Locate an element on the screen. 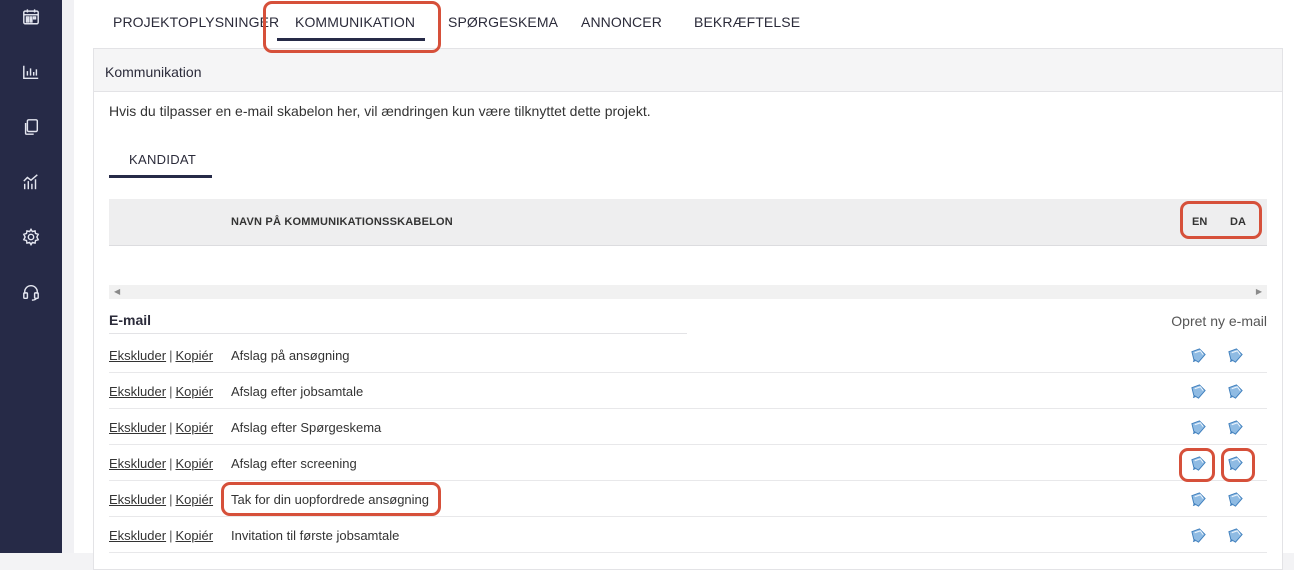  tab-kommunikation: KOMMUNIKATION is located at coordinates (355, 22).